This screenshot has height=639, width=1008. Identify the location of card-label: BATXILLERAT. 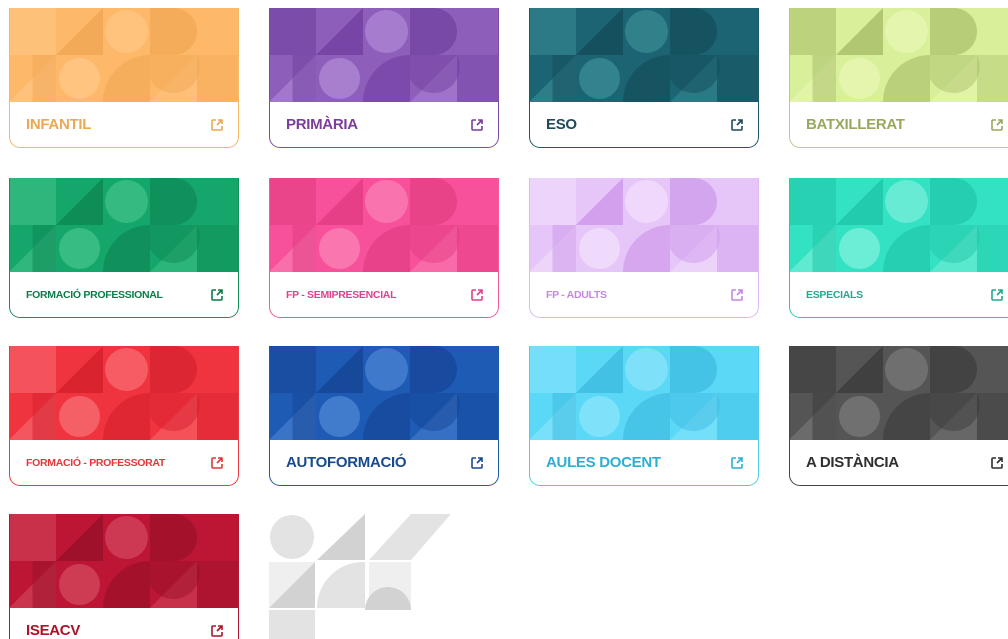
(855, 124).